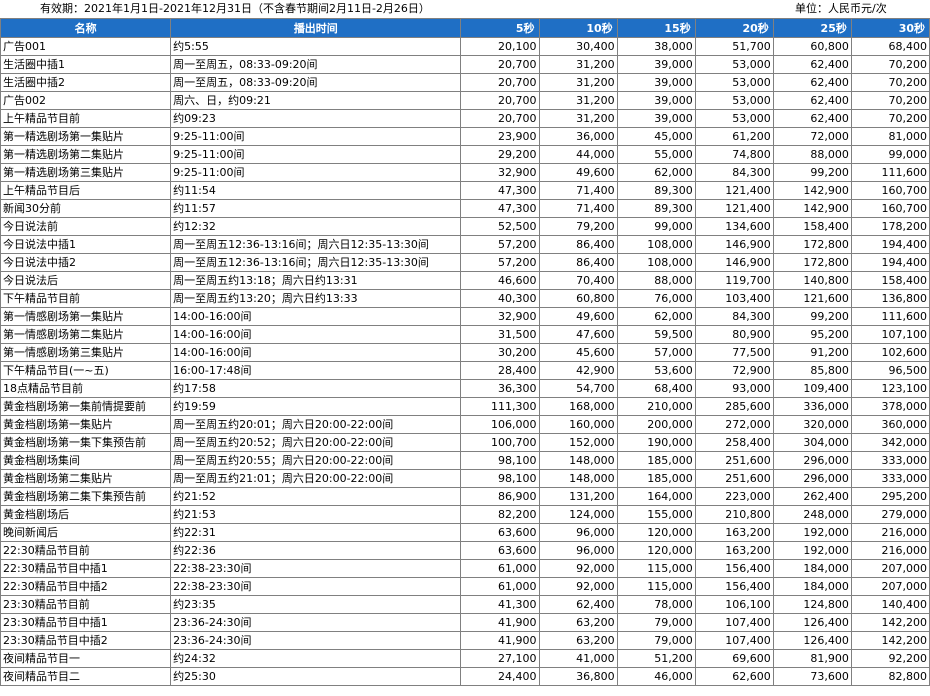 The height and width of the screenshot is (696, 930). What do you see at coordinates (890, 622) in the screenshot?
I see `cell-price-30s: 142,200` at bounding box center [890, 622].